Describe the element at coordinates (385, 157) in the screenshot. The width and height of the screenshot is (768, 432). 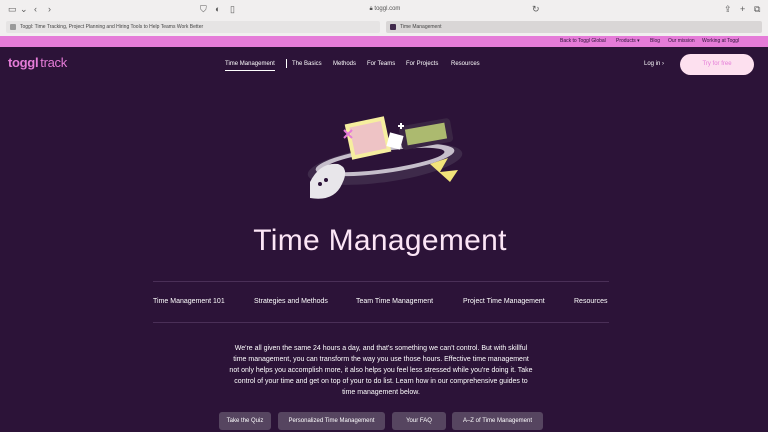
I see `hero-illustration` at that location.